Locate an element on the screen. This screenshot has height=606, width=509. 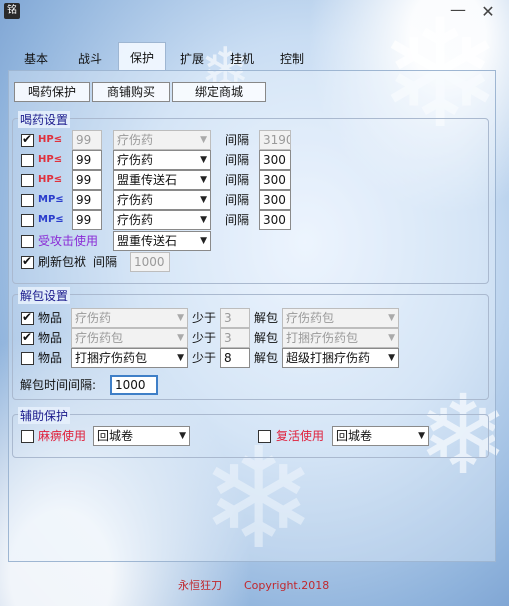
unpack-row-3-less: 8 is located at coordinates (235, 358).